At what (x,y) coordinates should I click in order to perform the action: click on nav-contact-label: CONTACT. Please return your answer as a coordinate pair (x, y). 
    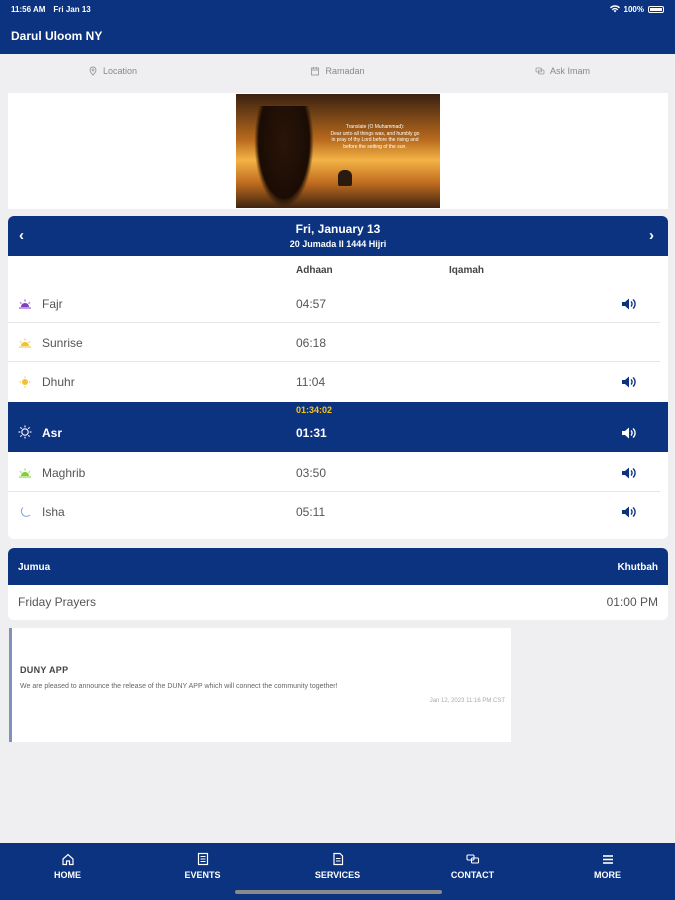
    Looking at the image, I should click on (472, 875).